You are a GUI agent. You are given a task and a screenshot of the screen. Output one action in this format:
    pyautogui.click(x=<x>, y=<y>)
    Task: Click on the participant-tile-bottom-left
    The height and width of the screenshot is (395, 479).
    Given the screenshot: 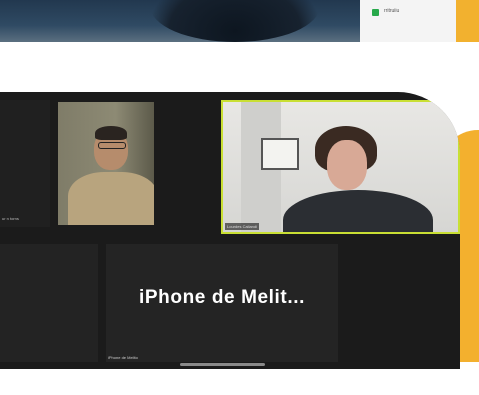 What is the action you would take?
    pyautogui.click(x=49, y=303)
    